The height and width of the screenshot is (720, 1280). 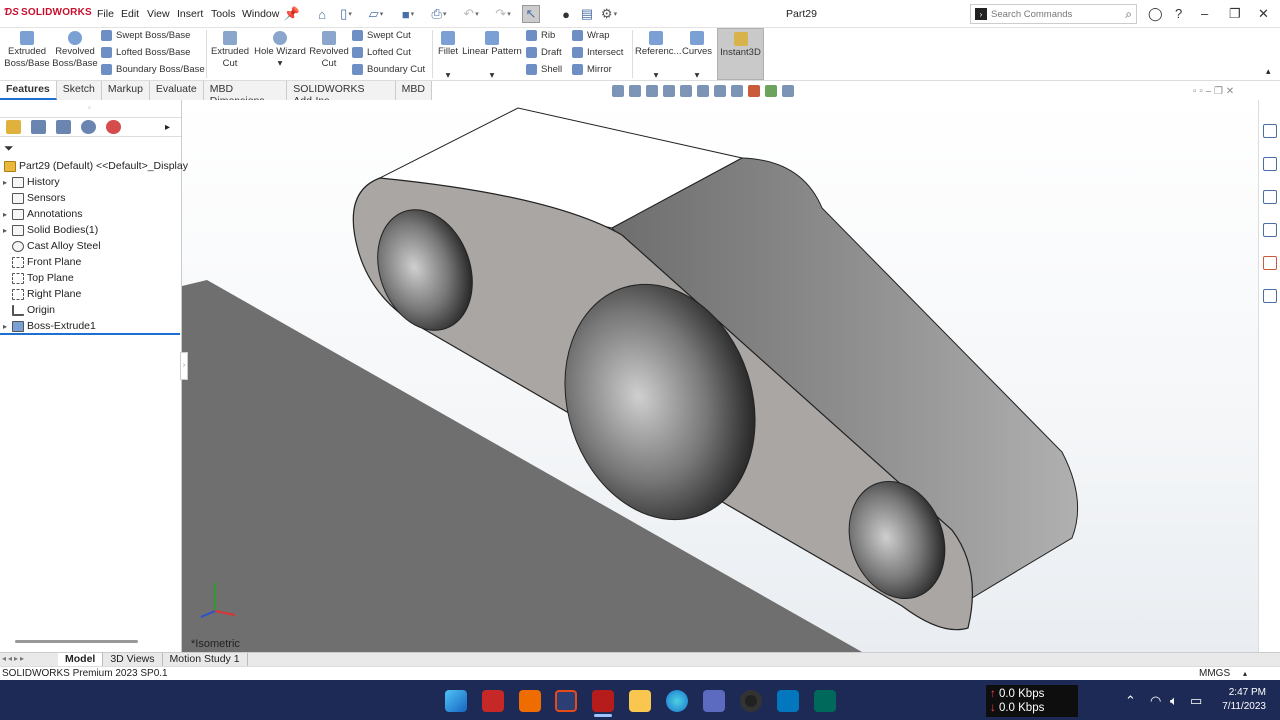 What do you see at coordinates (27, 310) in the screenshot?
I see `tree-item-origin: Origin` at bounding box center [27, 310].